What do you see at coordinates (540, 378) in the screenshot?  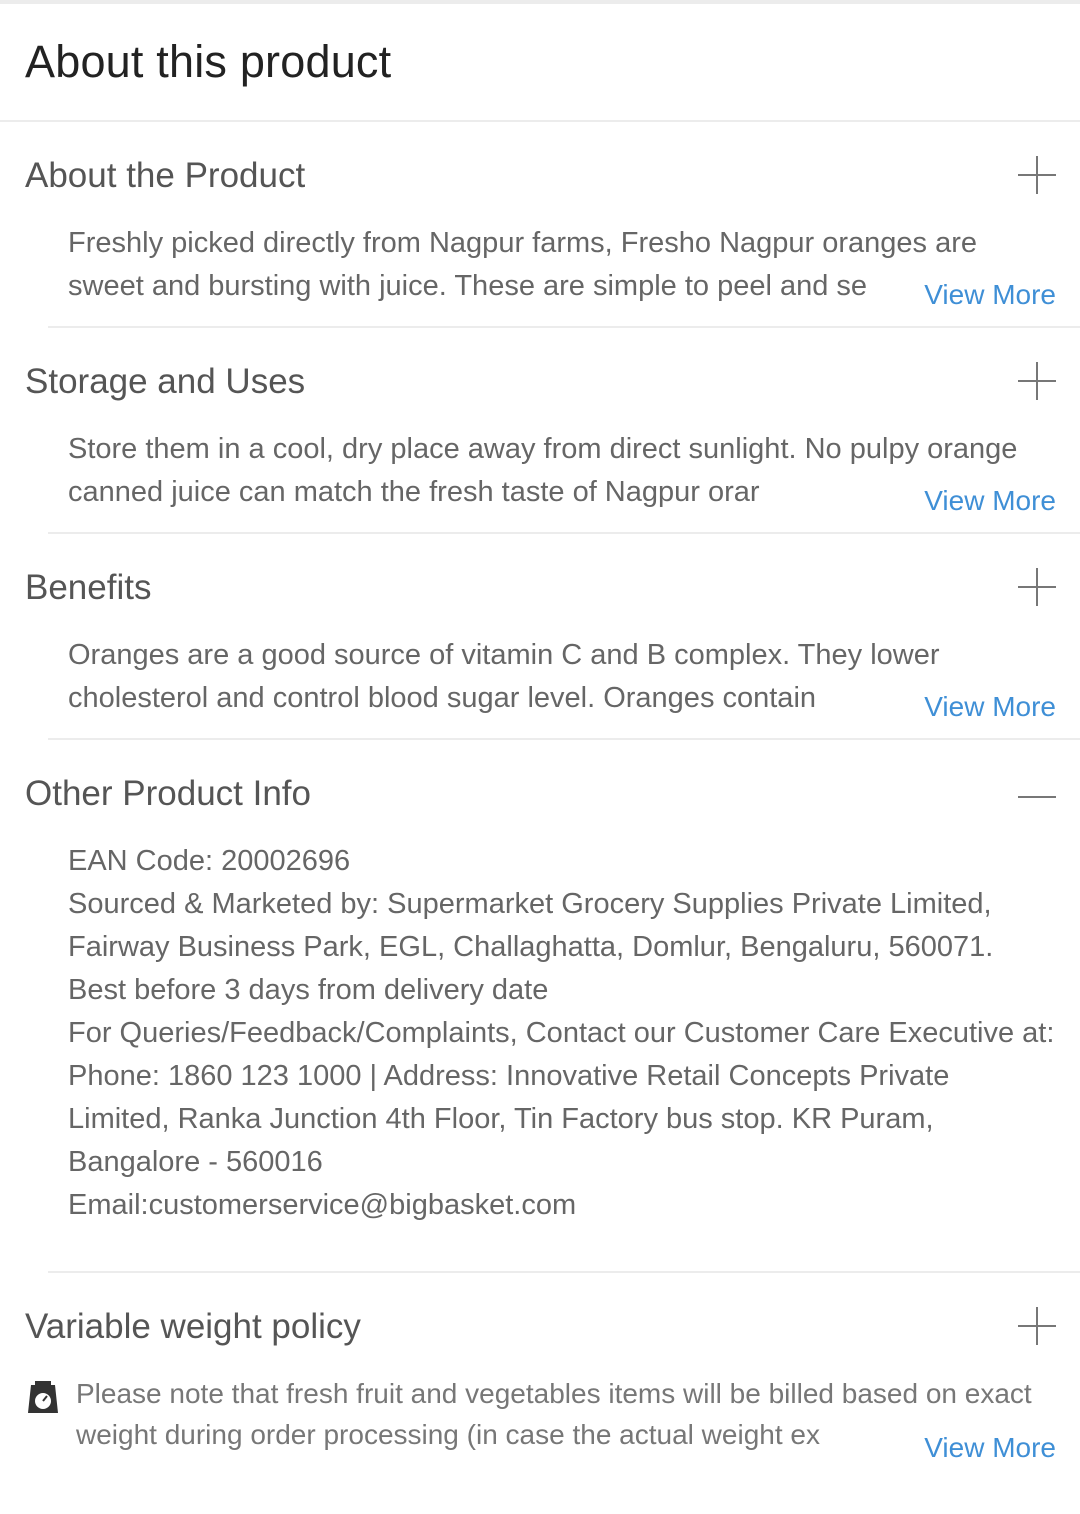 I see `section-header-storage-uses: Storage and Uses` at bounding box center [540, 378].